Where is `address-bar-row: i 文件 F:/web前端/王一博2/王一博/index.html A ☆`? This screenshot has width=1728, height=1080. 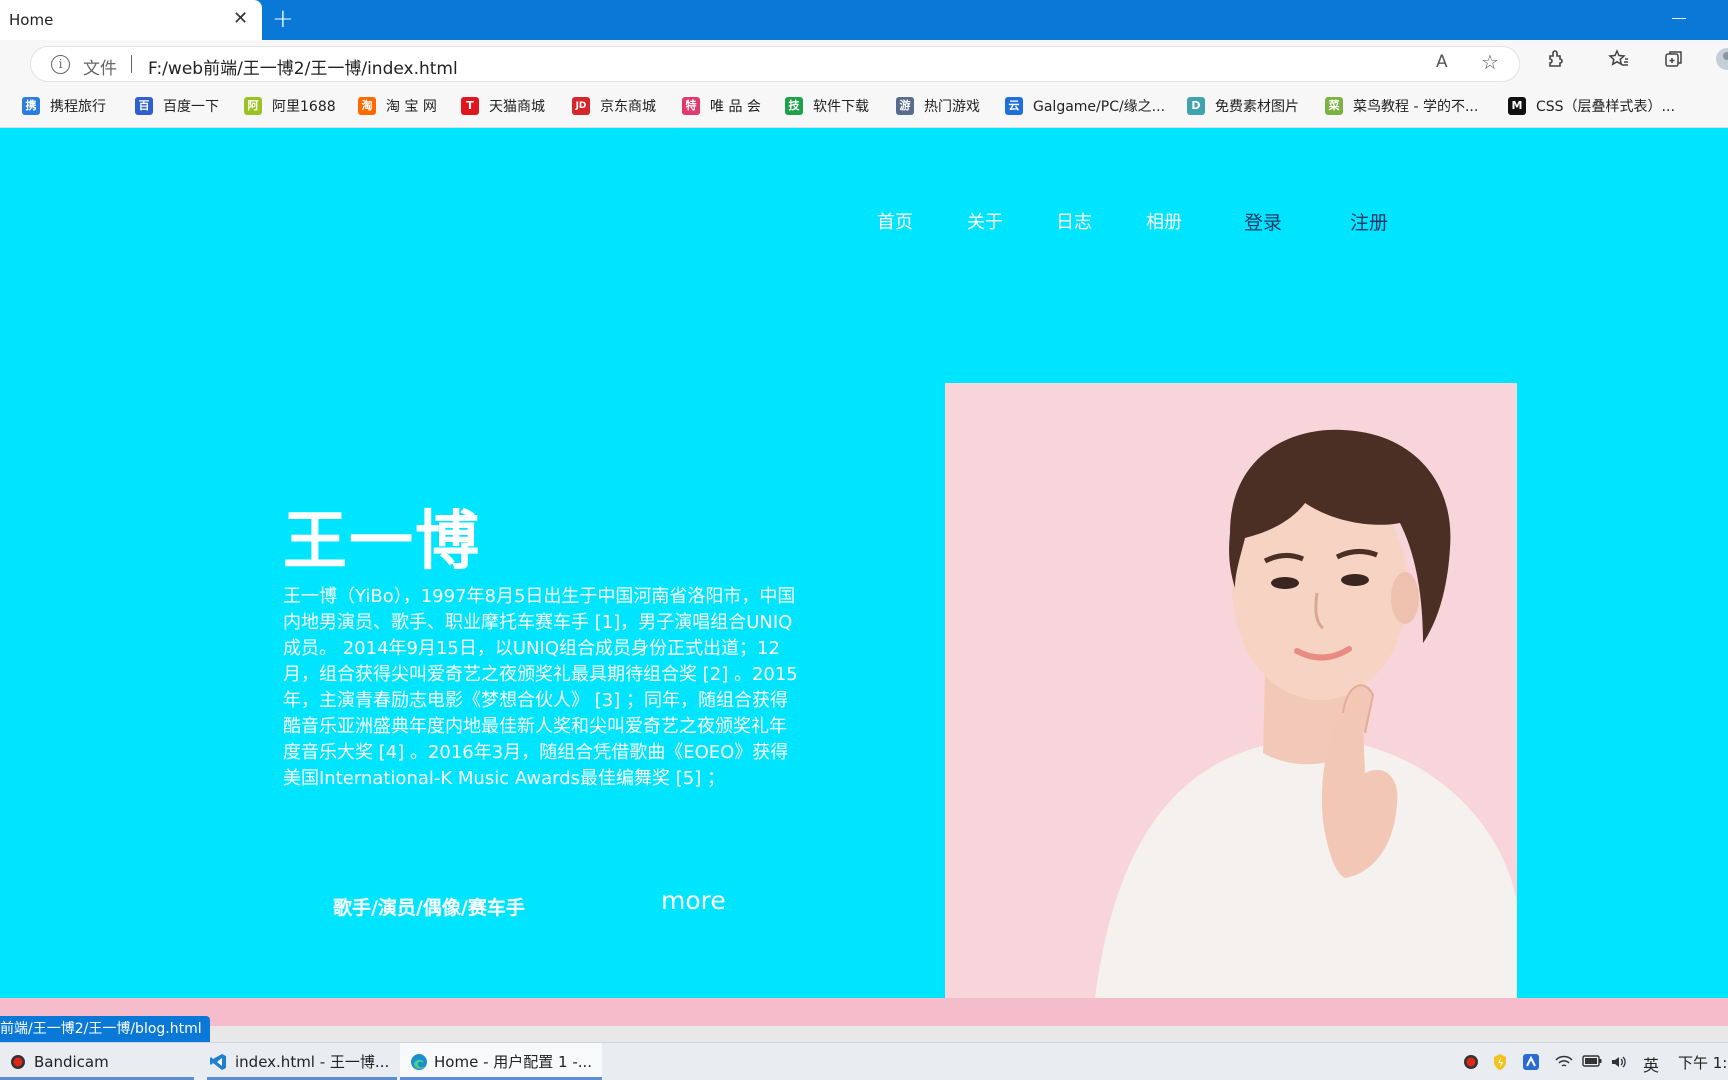
address-bar-row: i 文件 F:/web前端/王一博2/王一博/index.html A ☆ is located at coordinates (864, 63).